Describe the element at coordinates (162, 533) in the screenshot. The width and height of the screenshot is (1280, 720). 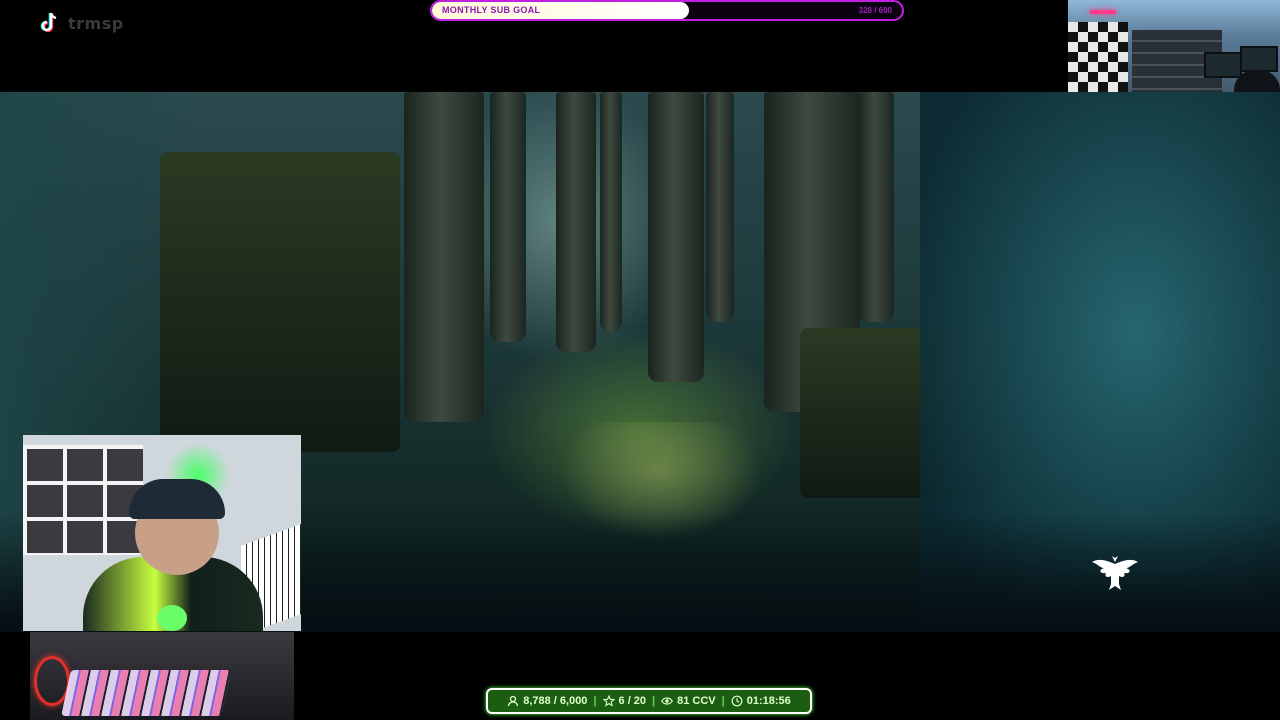
I see `streamer-webcam` at that location.